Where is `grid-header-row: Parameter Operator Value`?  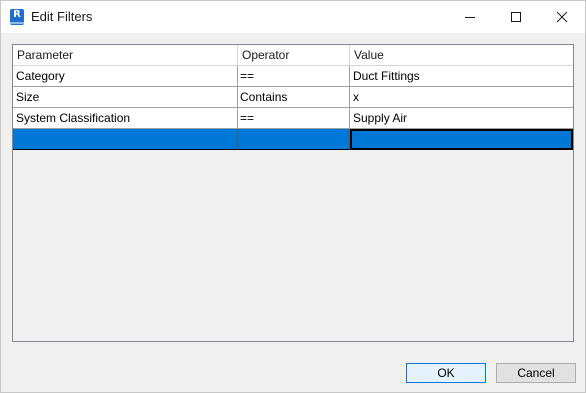
grid-header-row: Parameter Operator Value is located at coordinates (293, 55).